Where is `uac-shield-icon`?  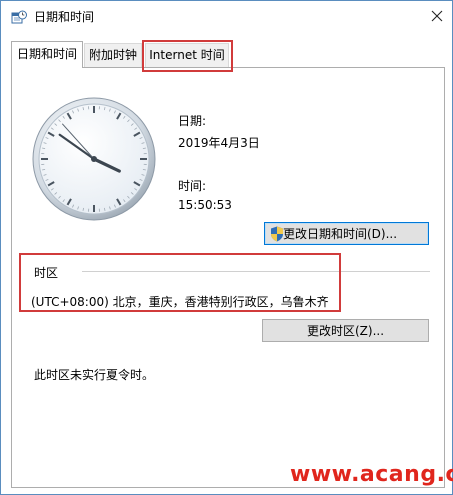 uac-shield-icon is located at coordinates (277, 234).